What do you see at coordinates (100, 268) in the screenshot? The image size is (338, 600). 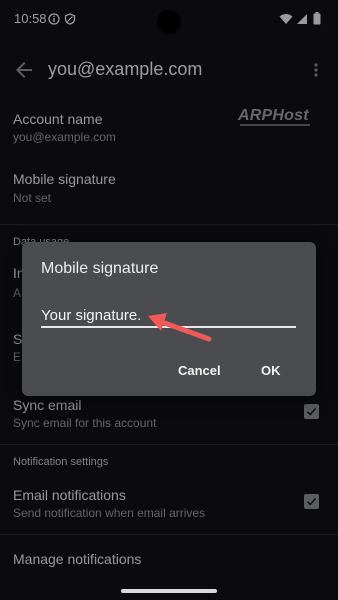 I see `dialog-title: Mobile signature` at bounding box center [100, 268].